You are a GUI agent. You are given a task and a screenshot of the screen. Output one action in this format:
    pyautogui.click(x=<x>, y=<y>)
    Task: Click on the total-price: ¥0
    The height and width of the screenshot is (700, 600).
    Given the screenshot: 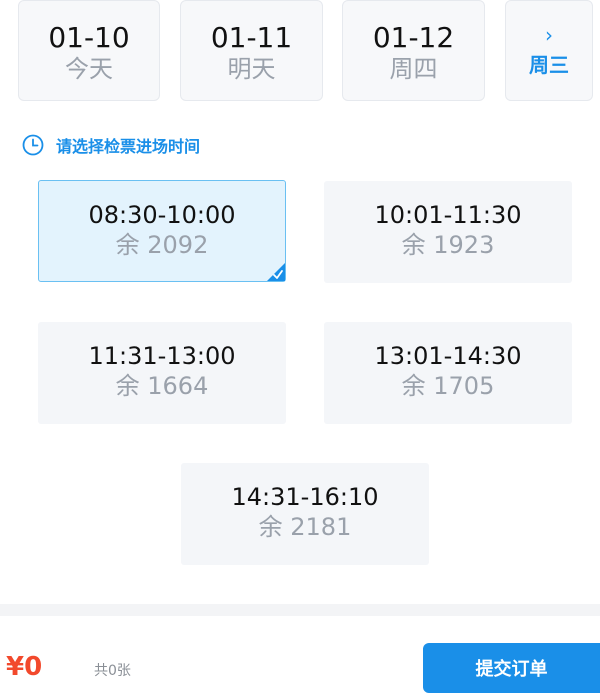 What is the action you would take?
    pyautogui.click(x=24, y=667)
    